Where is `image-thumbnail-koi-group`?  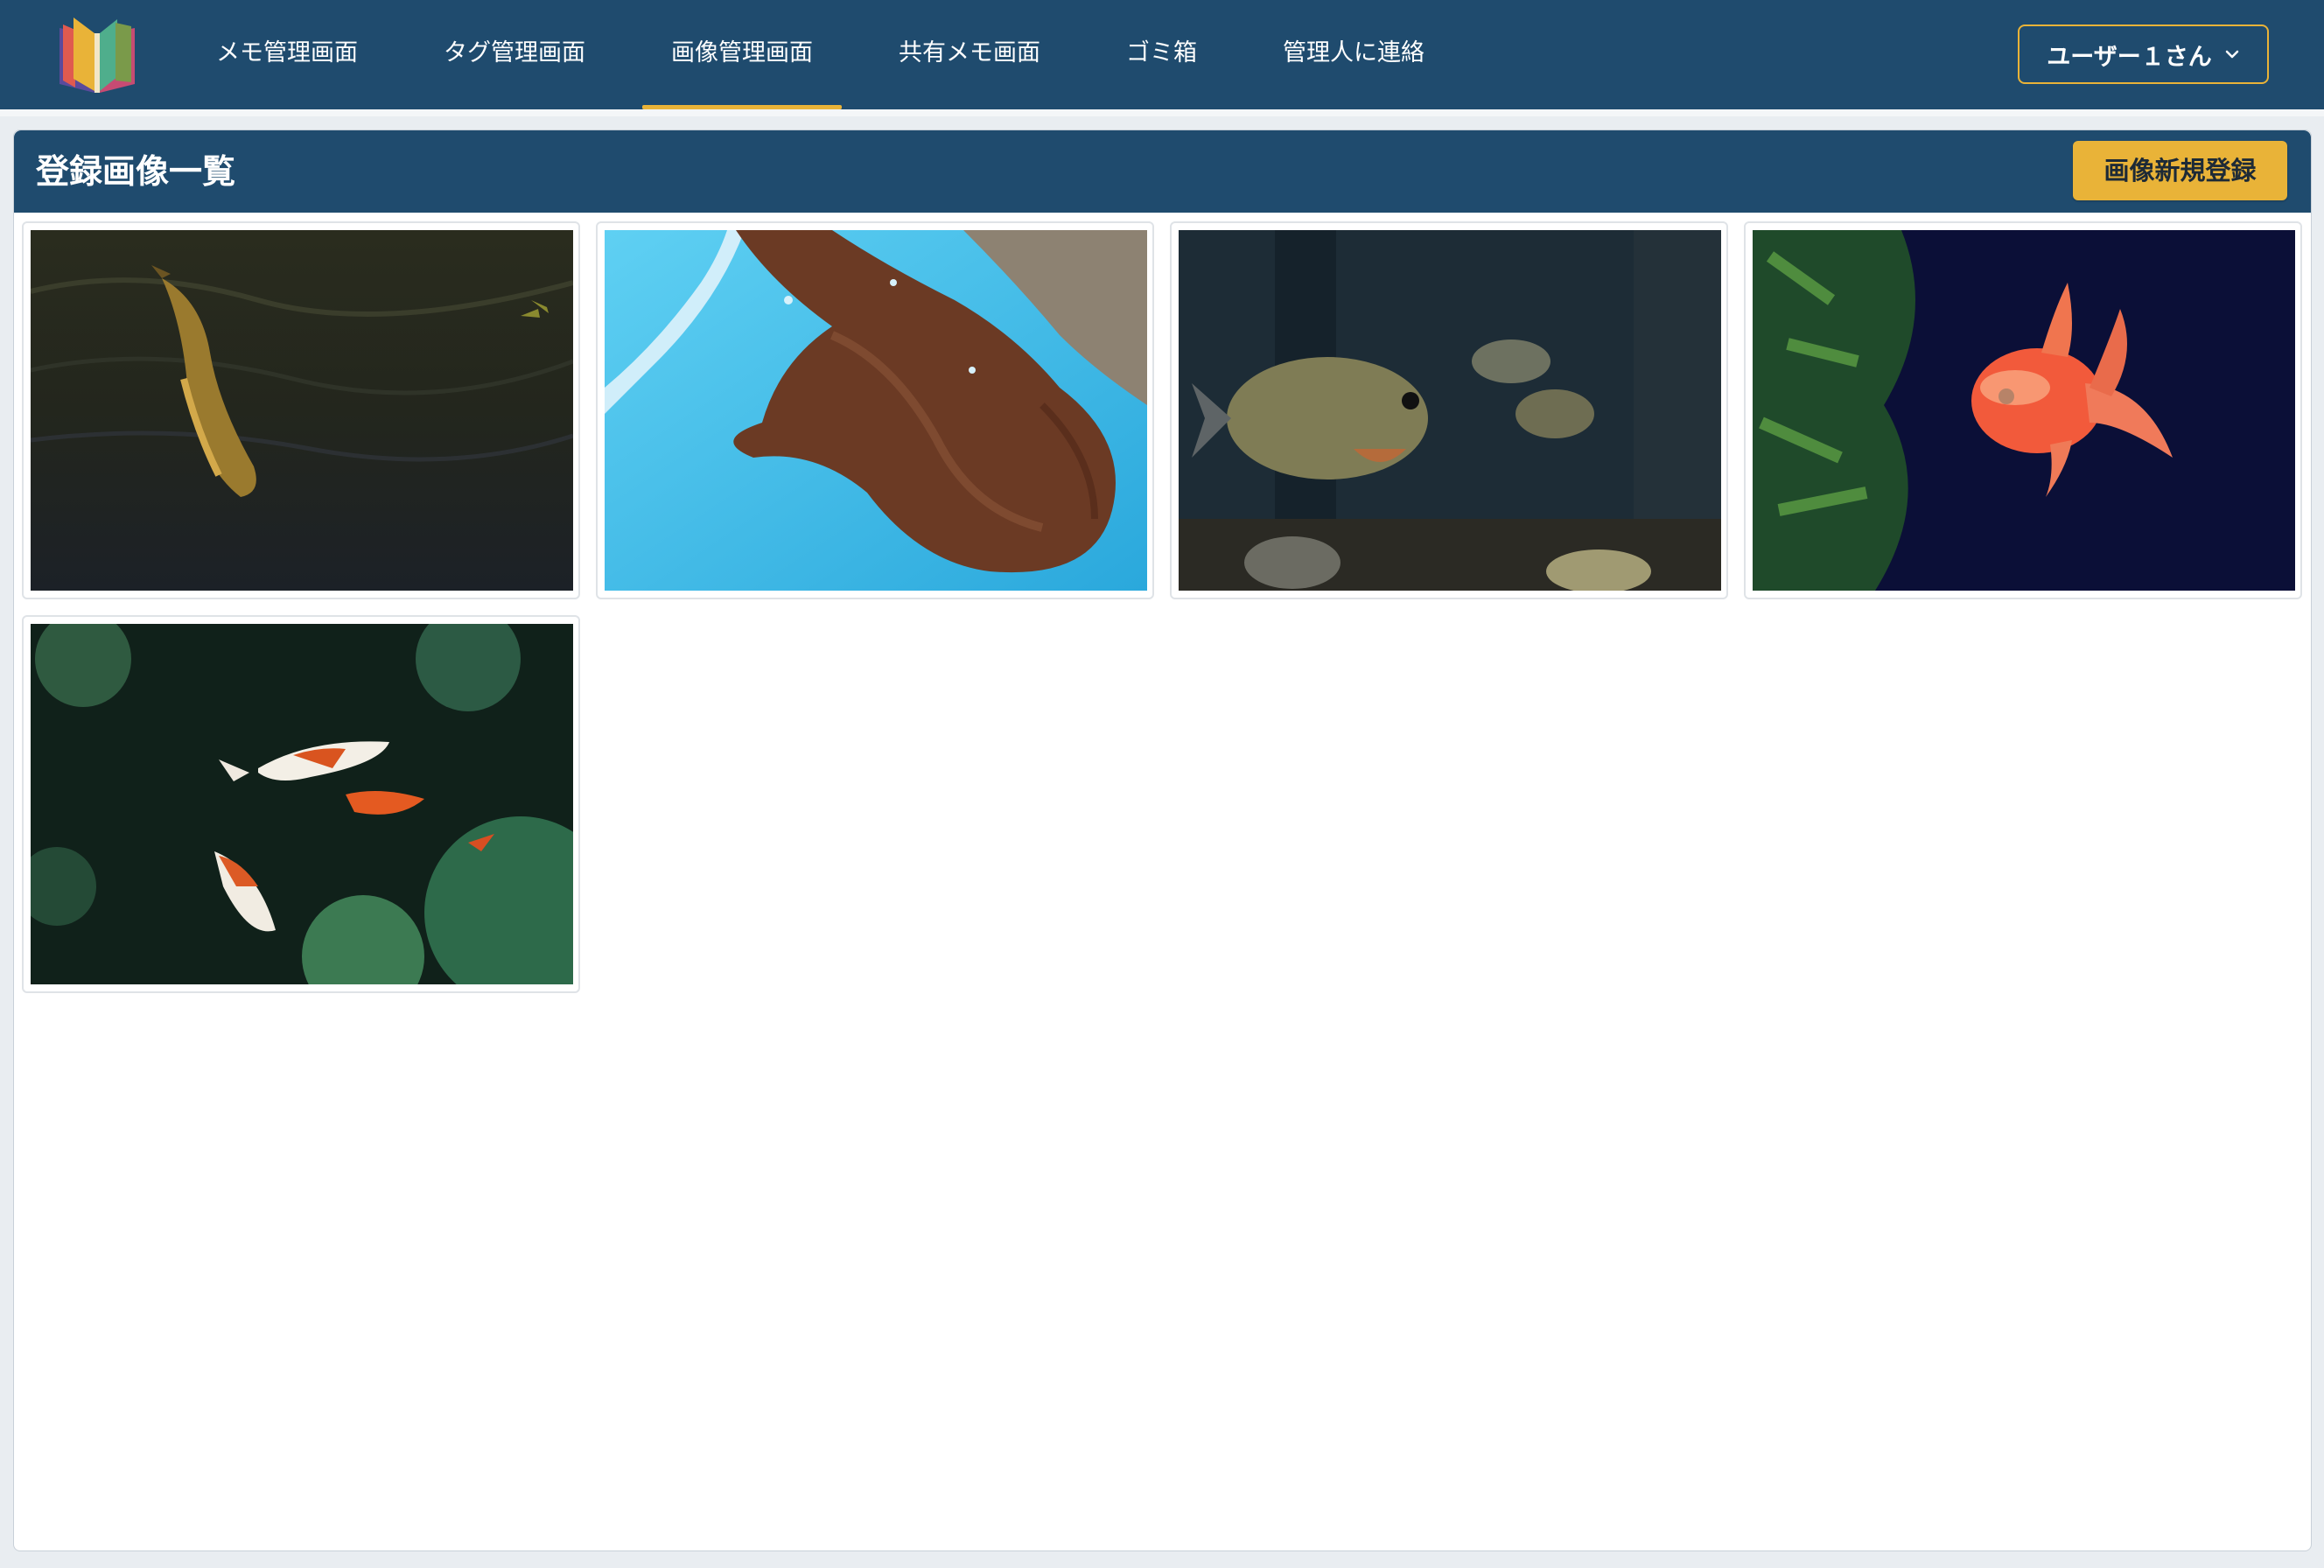 image-thumbnail-koi-group is located at coordinates (302, 804).